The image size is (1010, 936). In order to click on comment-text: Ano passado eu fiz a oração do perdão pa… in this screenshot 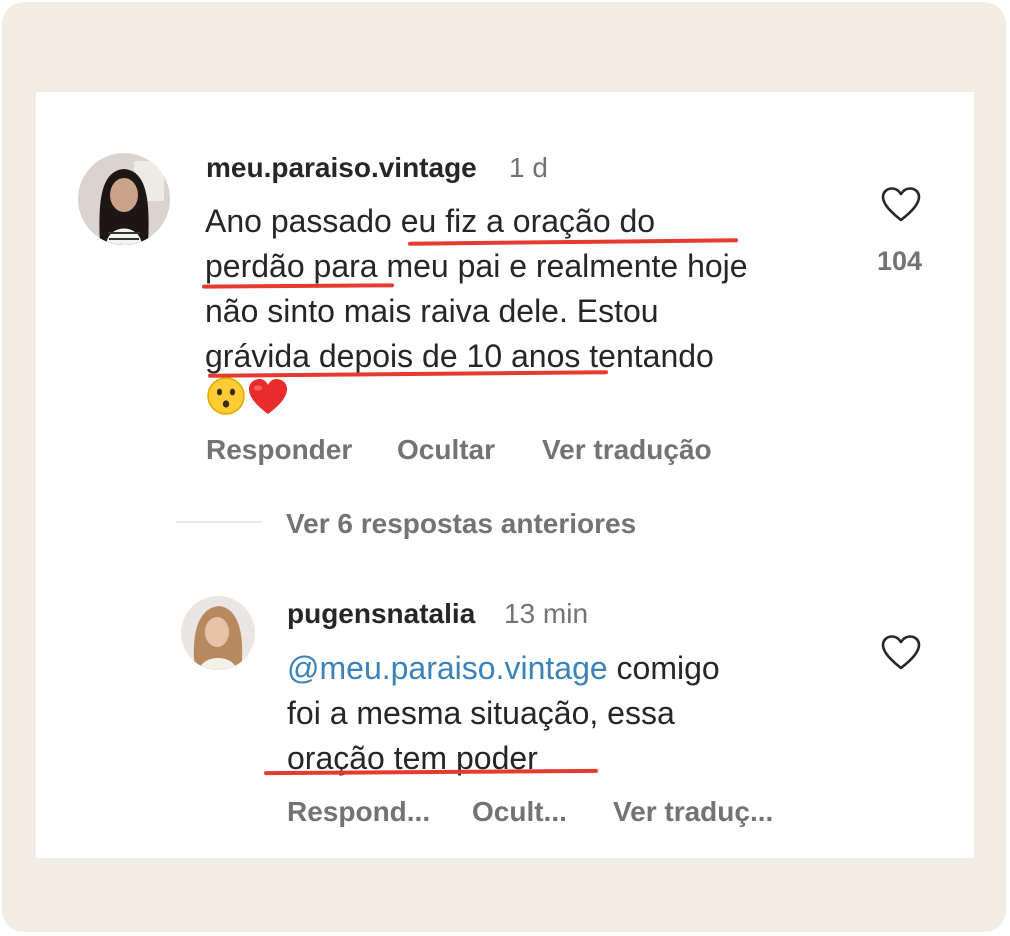, I will do `click(476, 289)`.